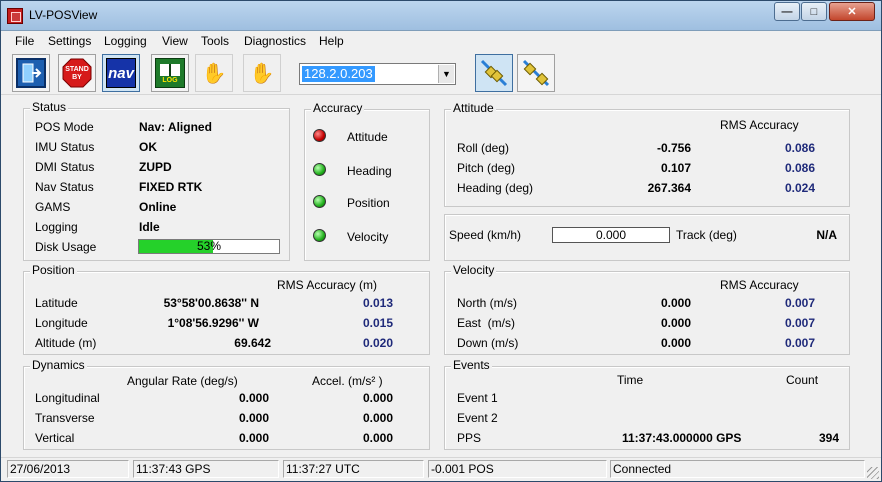 This screenshot has width=882, height=482. Describe the element at coordinates (211, 303) in the screenshot. I see `position-value: 53°58'00.8638'' N` at that location.